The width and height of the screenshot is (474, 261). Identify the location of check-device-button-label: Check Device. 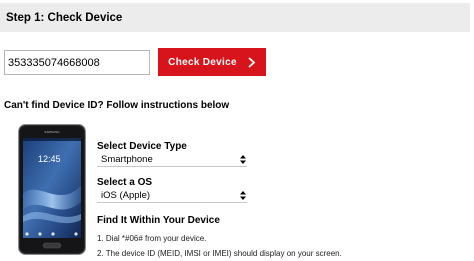
(202, 62).